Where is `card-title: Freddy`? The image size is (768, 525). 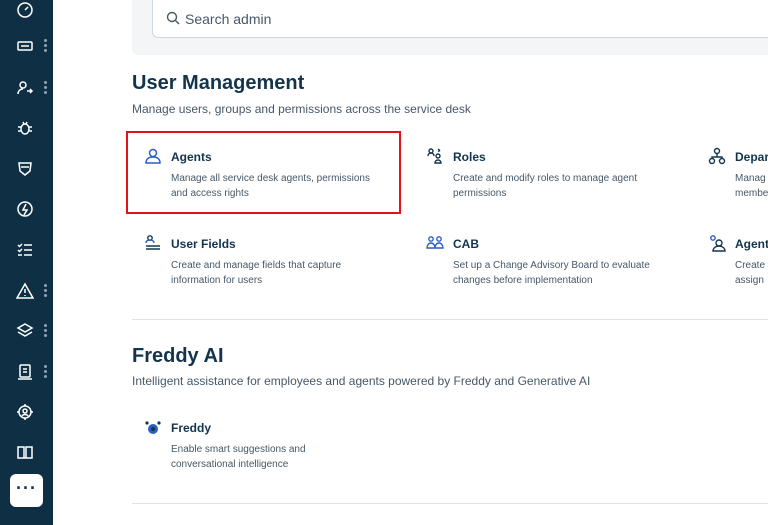
card-title: Freddy is located at coordinates (191, 428).